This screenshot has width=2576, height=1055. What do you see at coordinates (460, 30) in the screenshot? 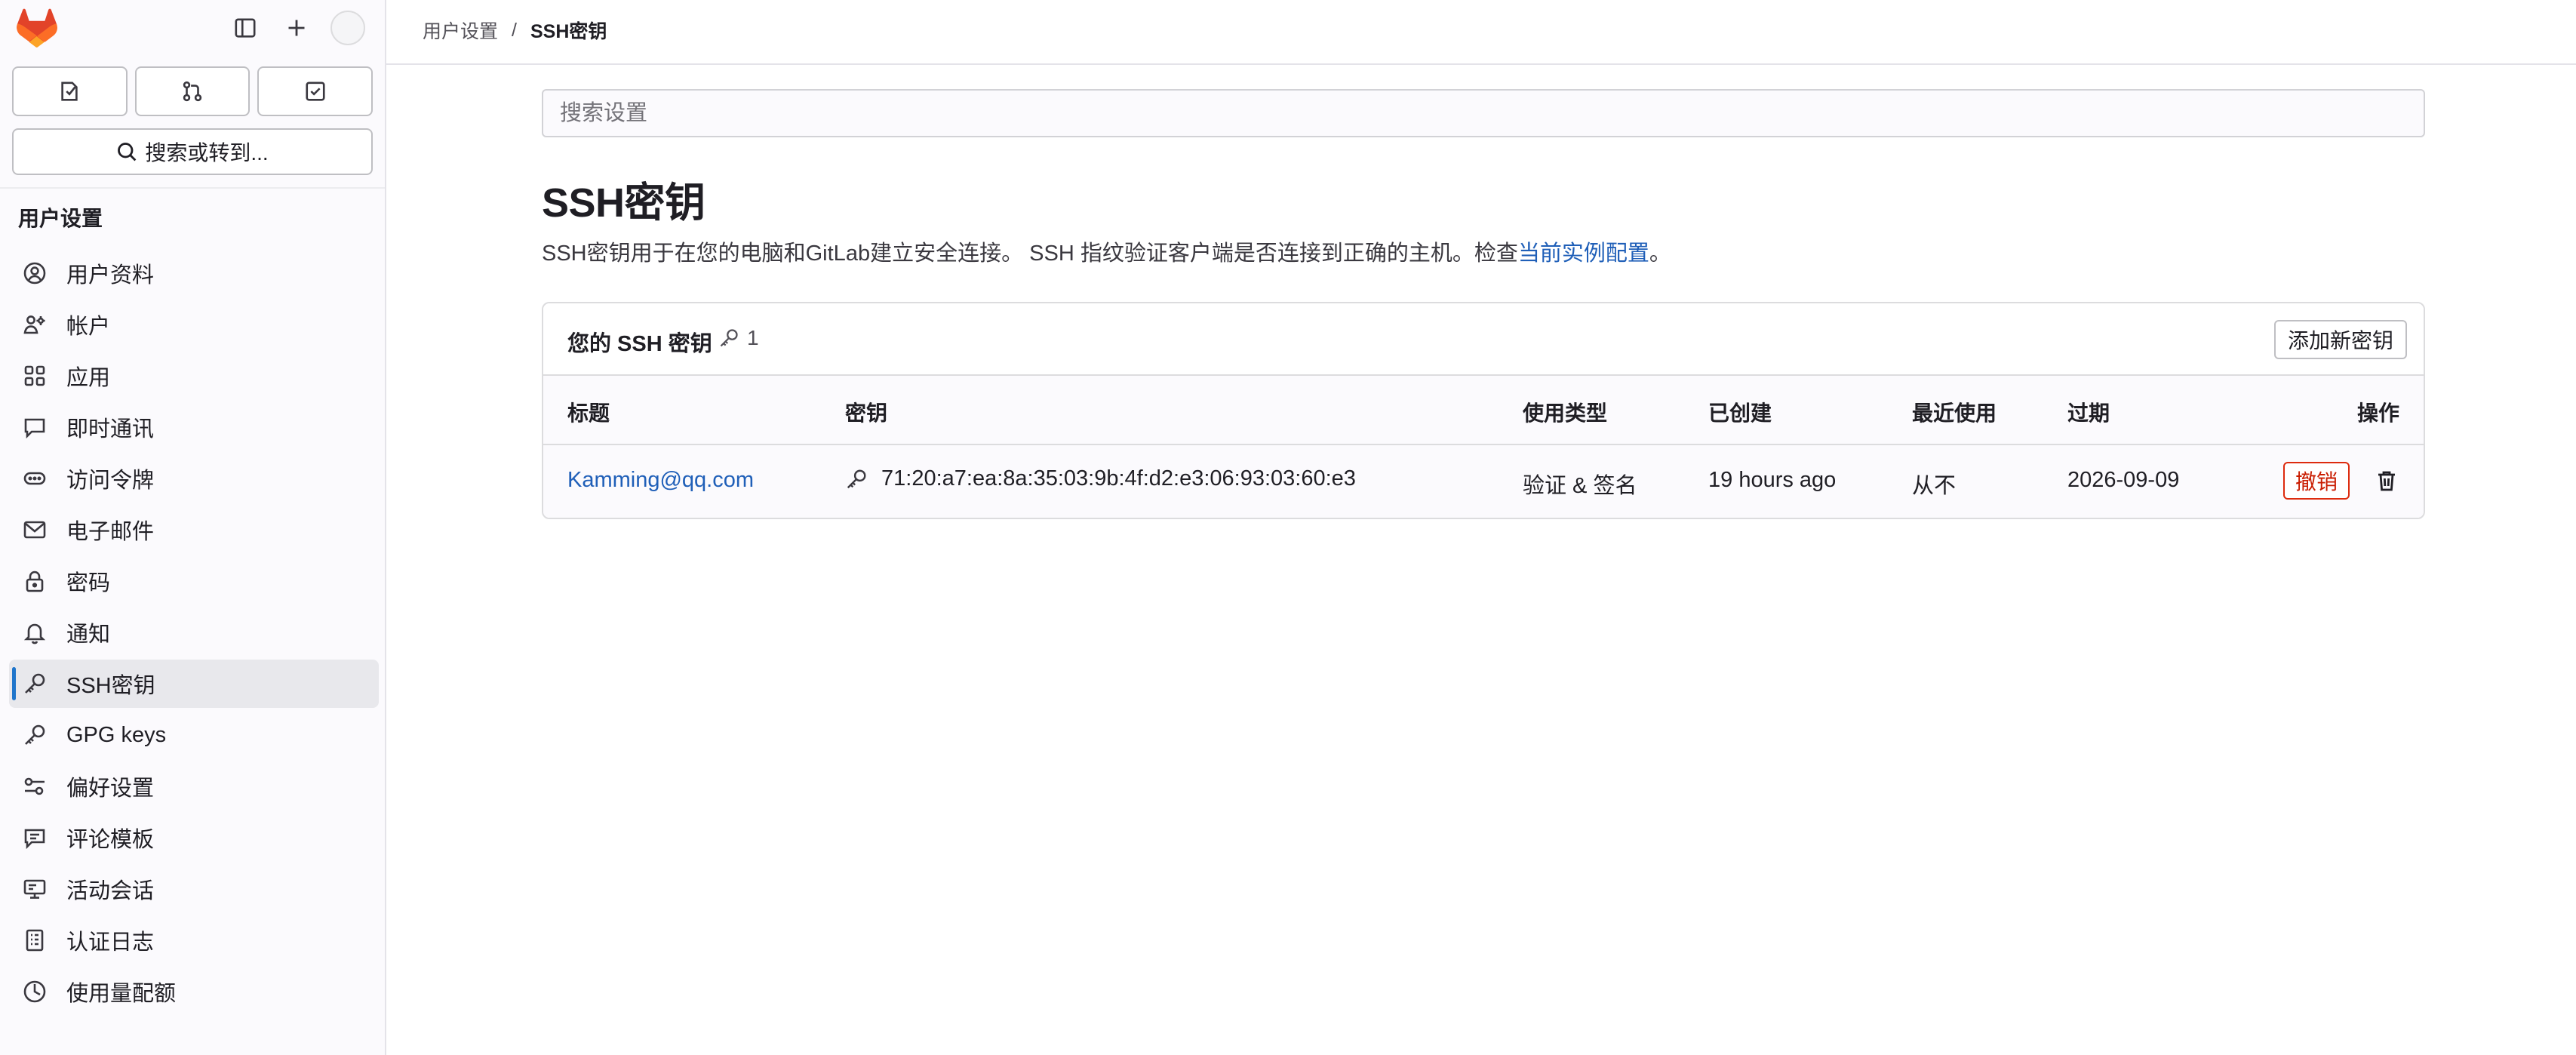
I see `breadcrumb-user-settings: 用户设置` at bounding box center [460, 30].